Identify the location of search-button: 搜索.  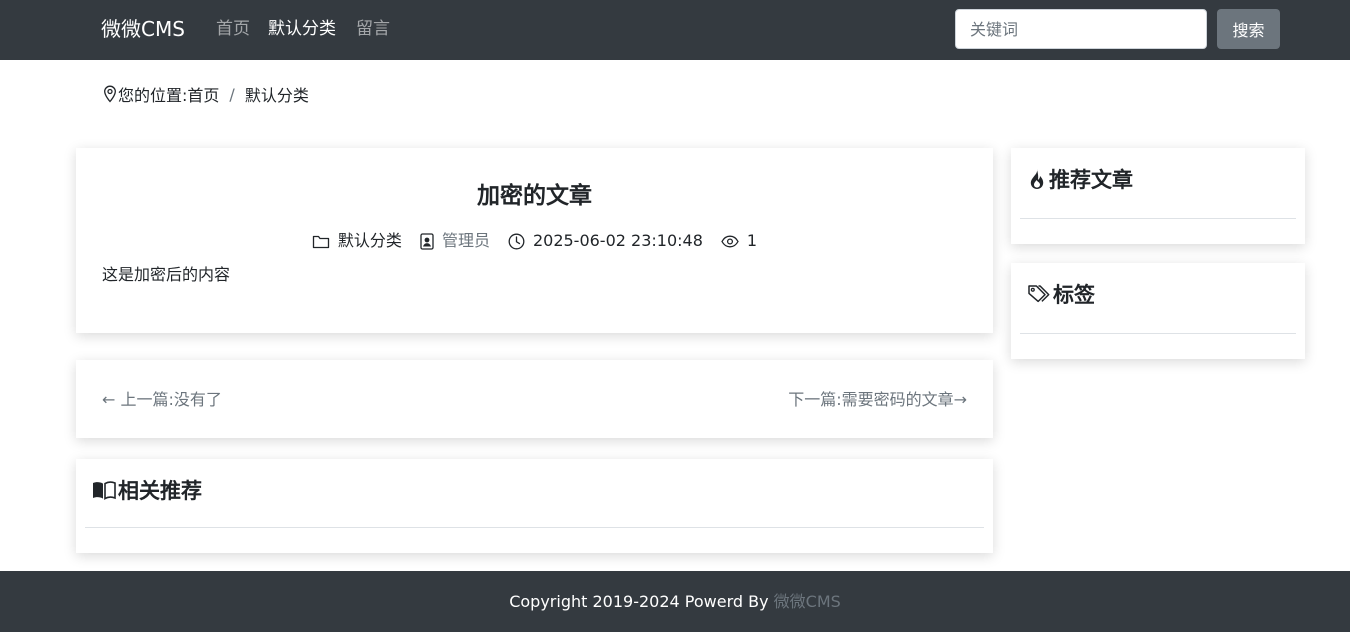
(1248, 29).